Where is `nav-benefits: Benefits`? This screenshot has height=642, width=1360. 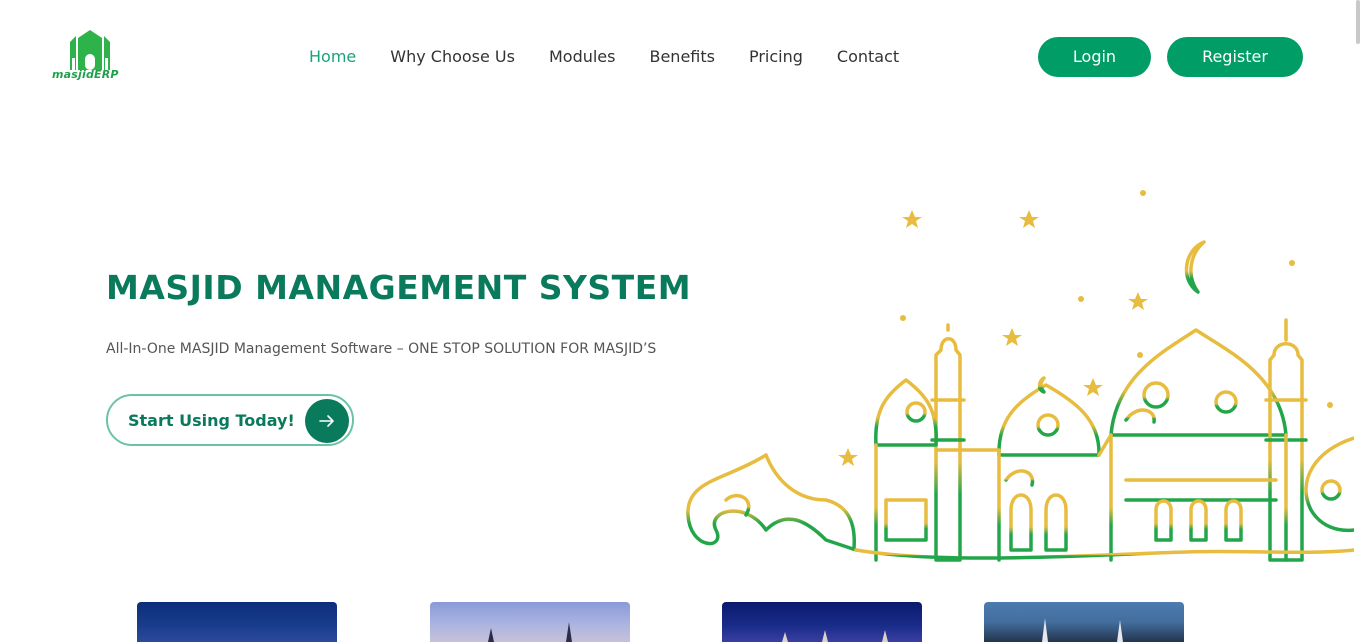
nav-benefits: Benefits is located at coordinates (682, 57).